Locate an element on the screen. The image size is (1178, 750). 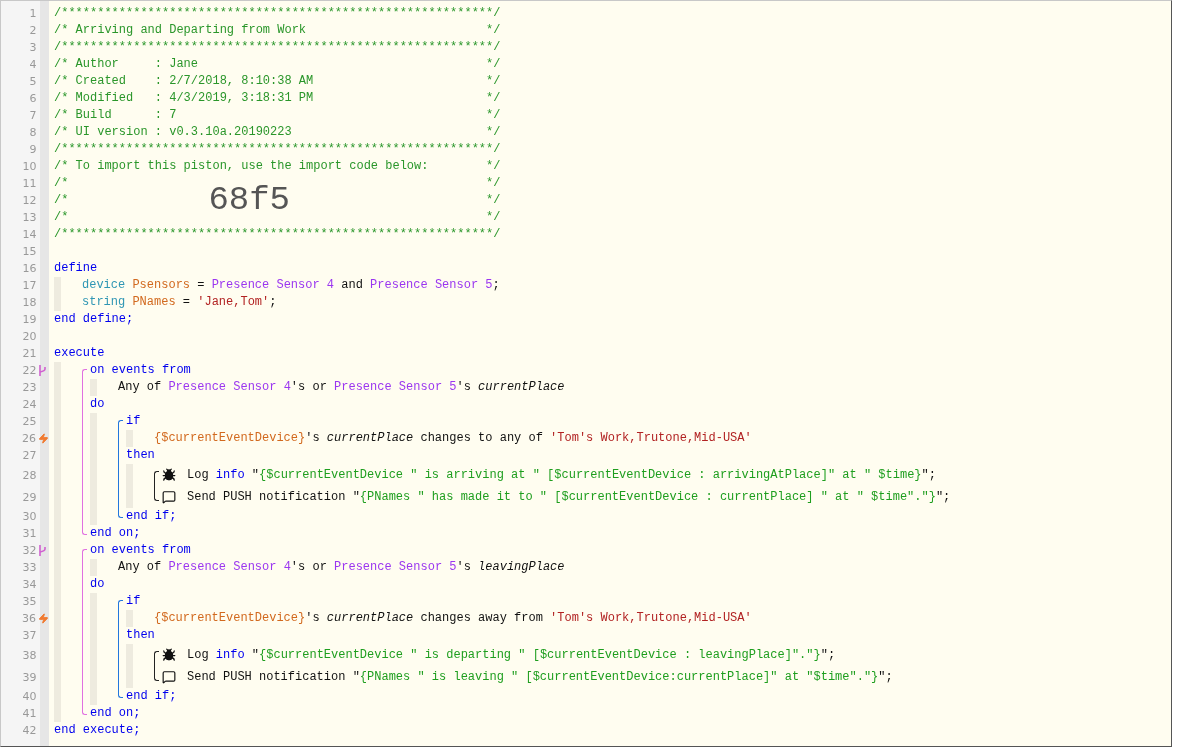
code-line: /* Author : Jane */ is located at coordinates (277, 64).